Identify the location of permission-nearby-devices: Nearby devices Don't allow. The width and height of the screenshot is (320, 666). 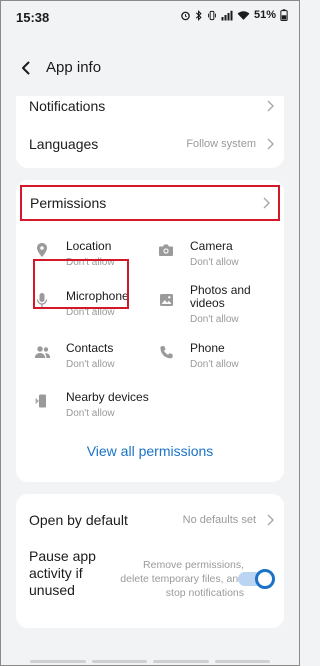
(94, 413).